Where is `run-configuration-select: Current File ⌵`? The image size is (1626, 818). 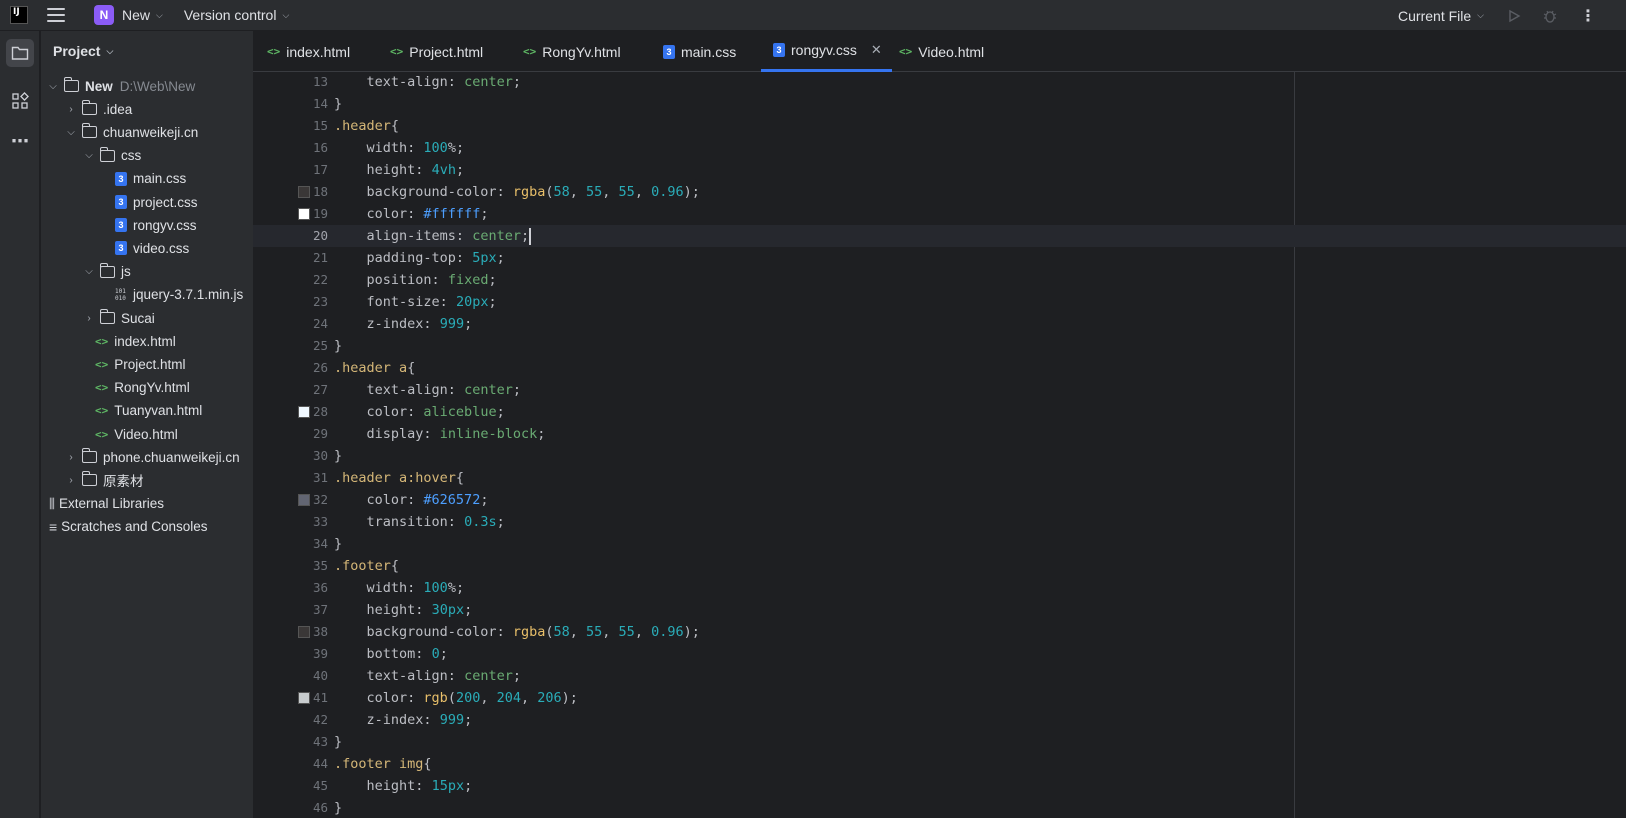 run-configuration-select: Current File ⌵ is located at coordinates (1441, 16).